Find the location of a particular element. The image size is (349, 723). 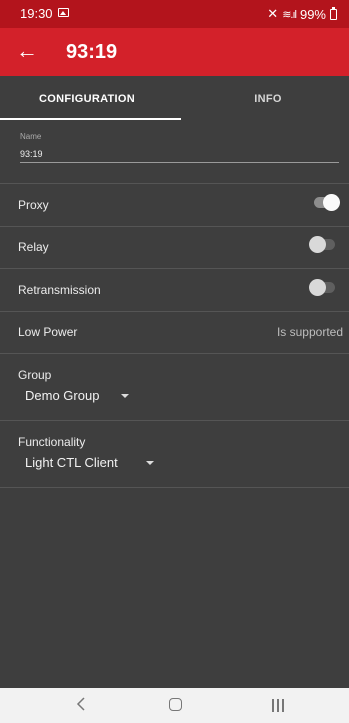

proxy-label: Proxy is located at coordinates (33, 205).